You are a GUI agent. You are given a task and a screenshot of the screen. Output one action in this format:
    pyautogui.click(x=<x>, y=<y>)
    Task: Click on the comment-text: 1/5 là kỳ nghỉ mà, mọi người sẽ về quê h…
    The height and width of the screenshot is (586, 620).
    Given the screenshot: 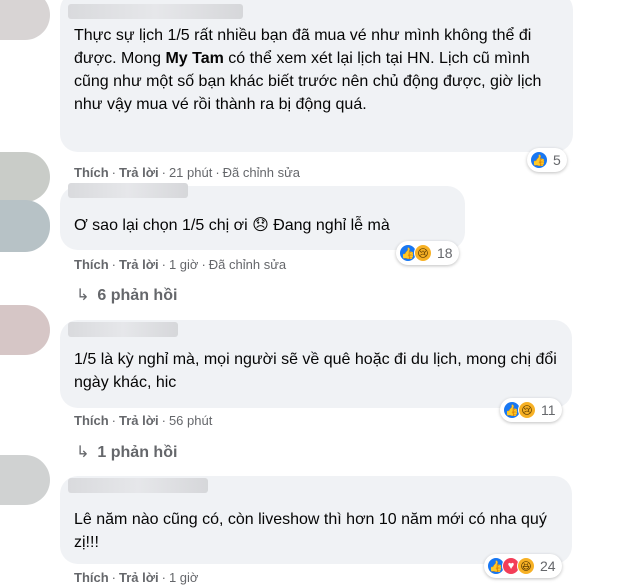 What is the action you would take?
    pyautogui.click(x=315, y=371)
    